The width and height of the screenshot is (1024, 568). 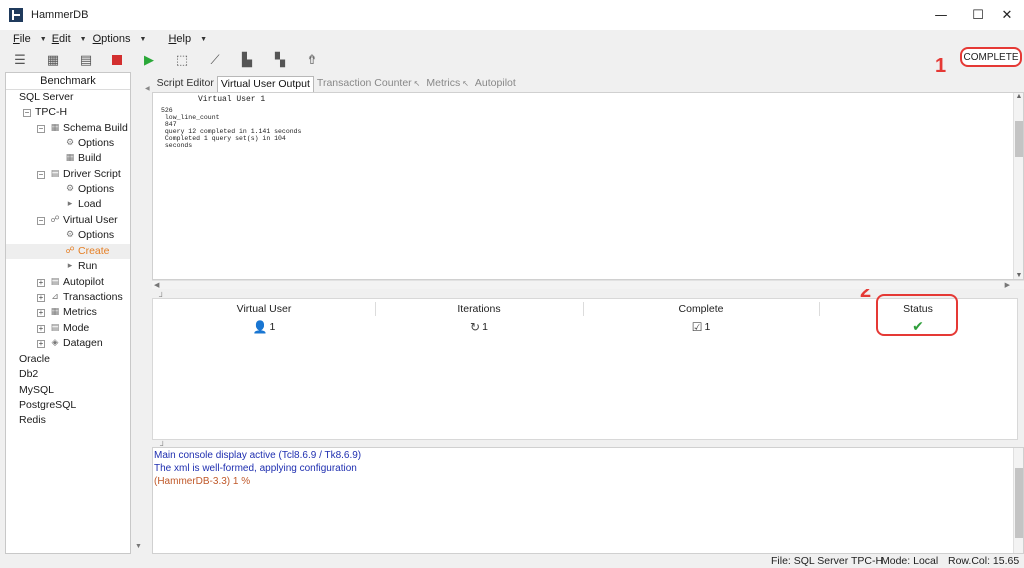 I want to click on tab-scroll-icon: ◀, so click(x=147, y=88).